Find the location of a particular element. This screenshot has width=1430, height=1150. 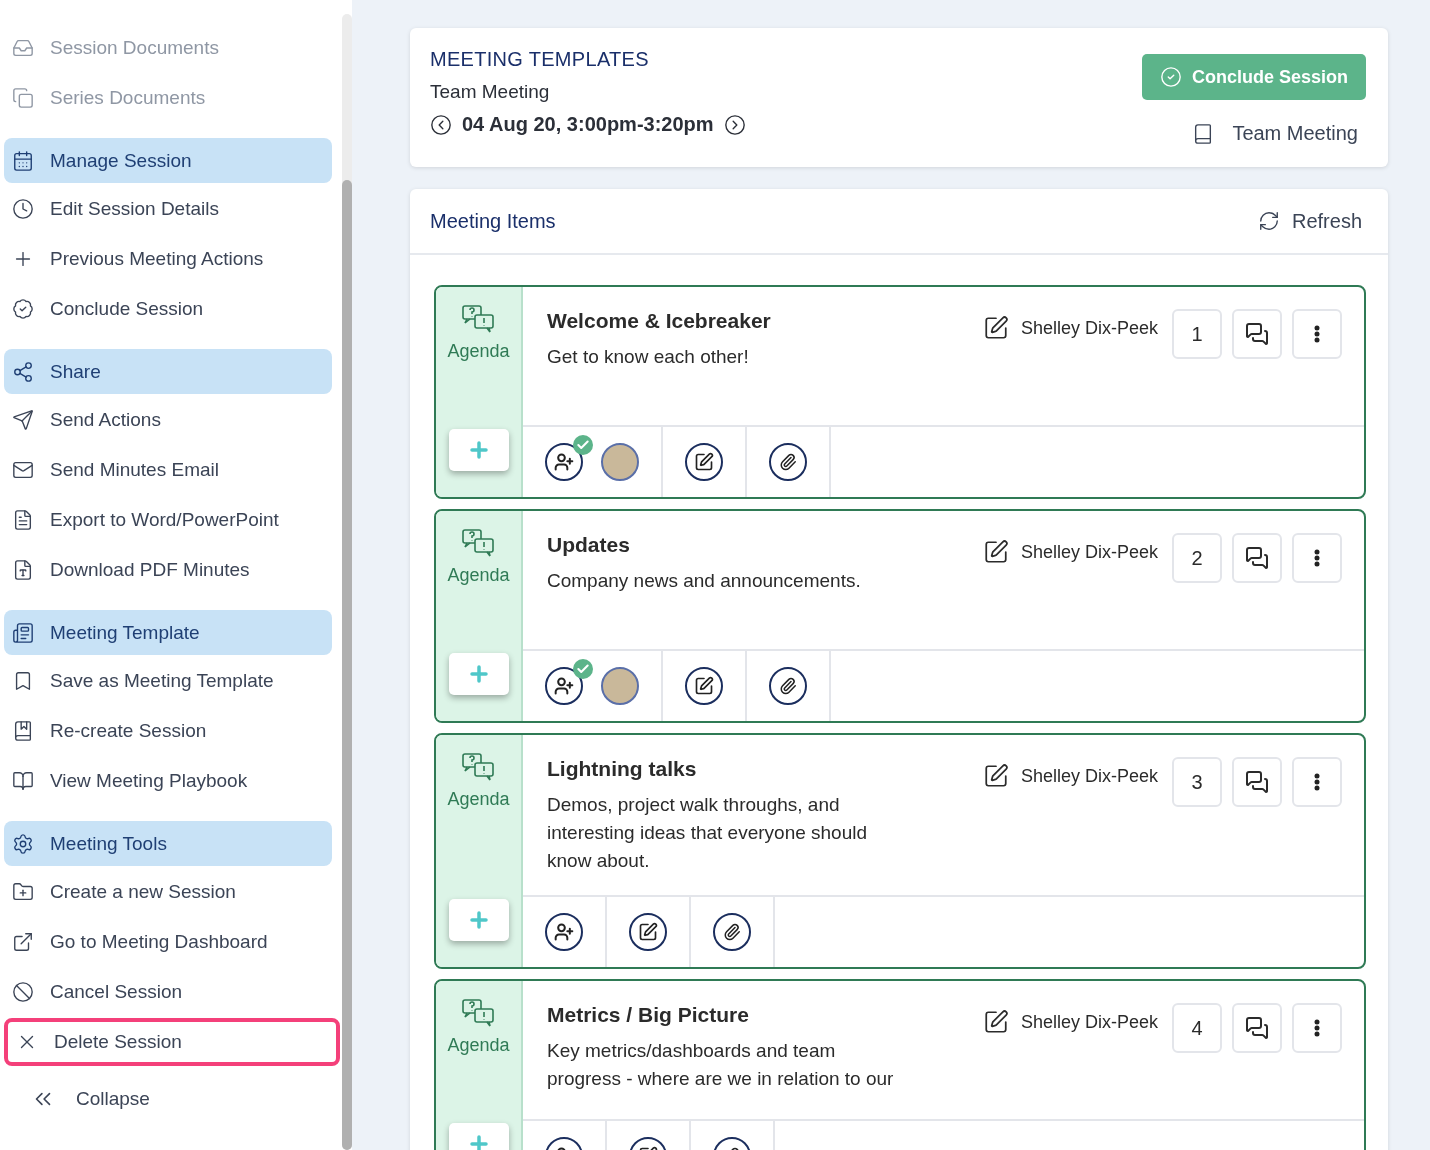

menu-item: Delete Session is located at coordinates (172, 1042).